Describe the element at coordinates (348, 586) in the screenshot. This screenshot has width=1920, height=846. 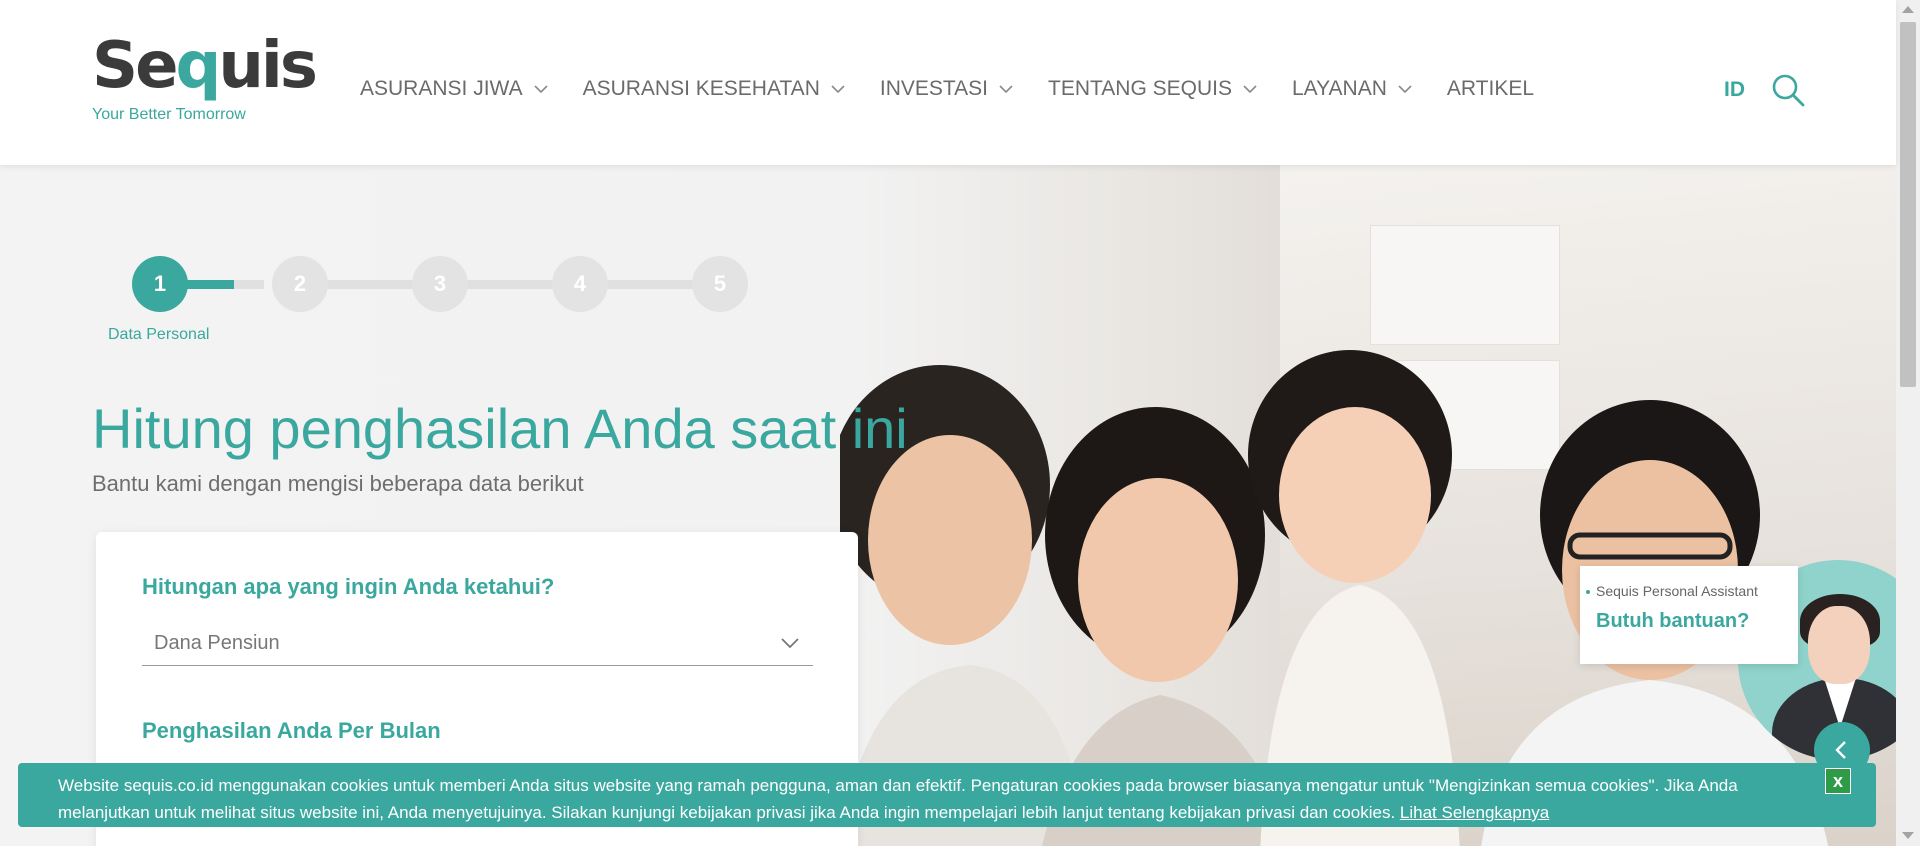
I see `calc-type-question: Hitungan apa yang ingin Anda ketahui?` at that location.